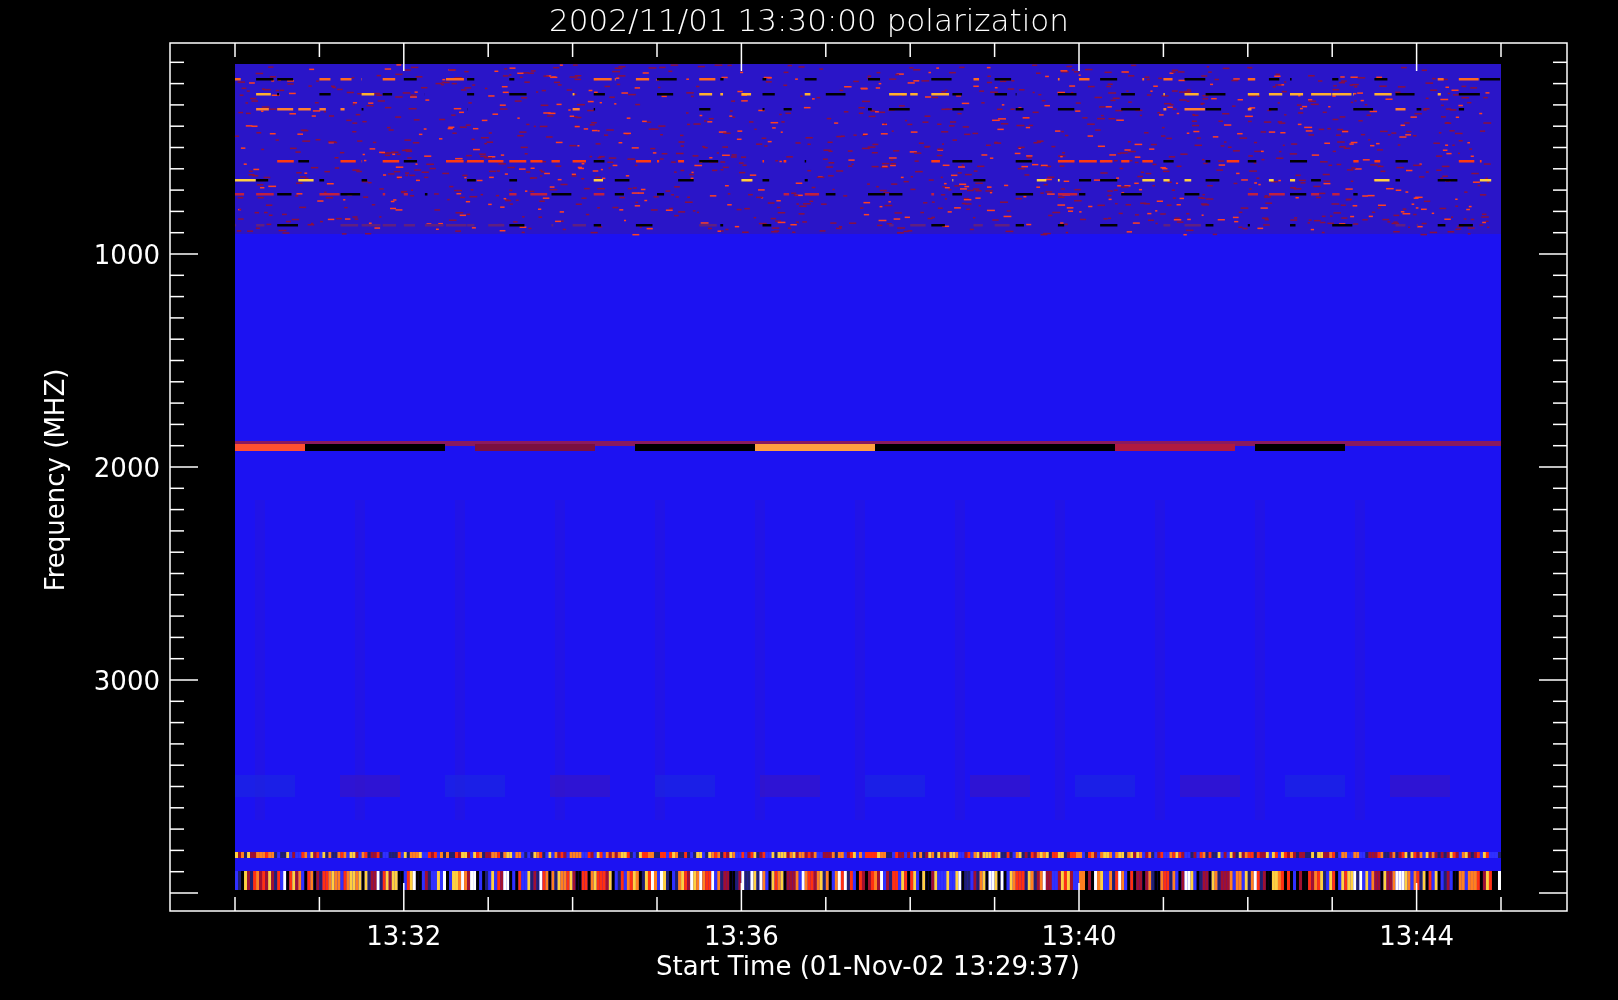 The width and height of the screenshot is (1618, 1000). What do you see at coordinates (126, 681) in the screenshot?
I see `y-tick-label: 3000` at bounding box center [126, 681].